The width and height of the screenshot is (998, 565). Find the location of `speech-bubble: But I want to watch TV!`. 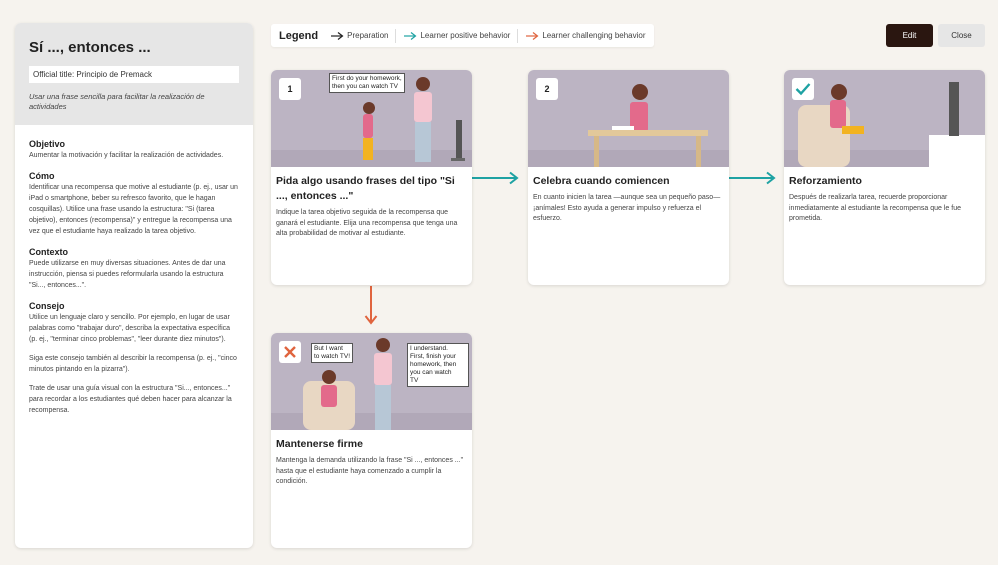

speech-bubble: But I want to watch TV! is located at coordinates (332, 353).